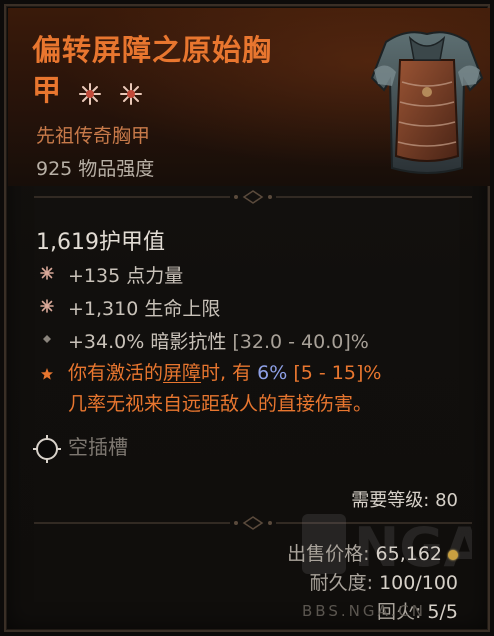 The width and height of the screenshot is (494, 636). What do you see at coordinates (114, 92) in the screenshot?
I see `ancestral-stars` at bounding box center [114, 92].